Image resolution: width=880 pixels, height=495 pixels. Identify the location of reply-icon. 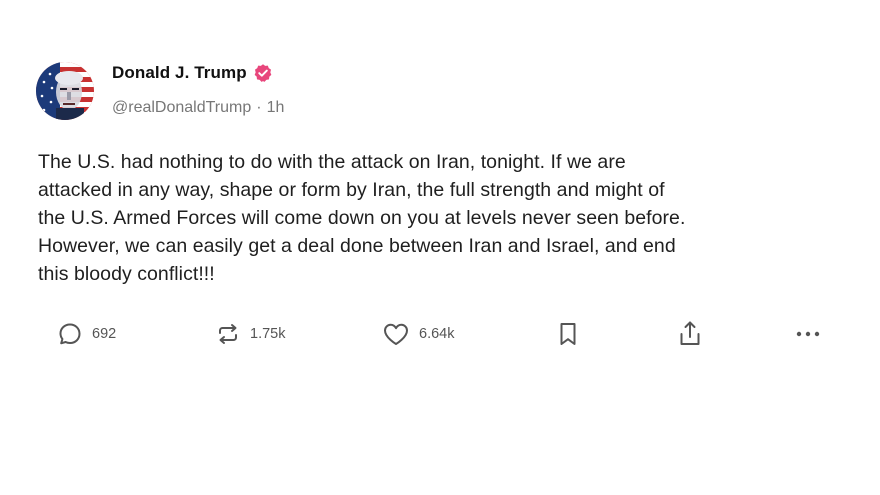
(70, 334).